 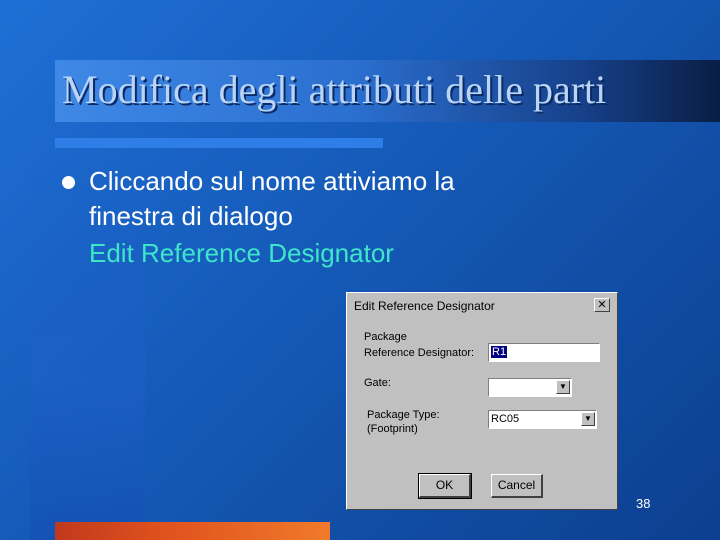 What do you see at coordinates (68, 182) in the screenshot?
I see `bullet-icon` at bounding box center [68, 182].